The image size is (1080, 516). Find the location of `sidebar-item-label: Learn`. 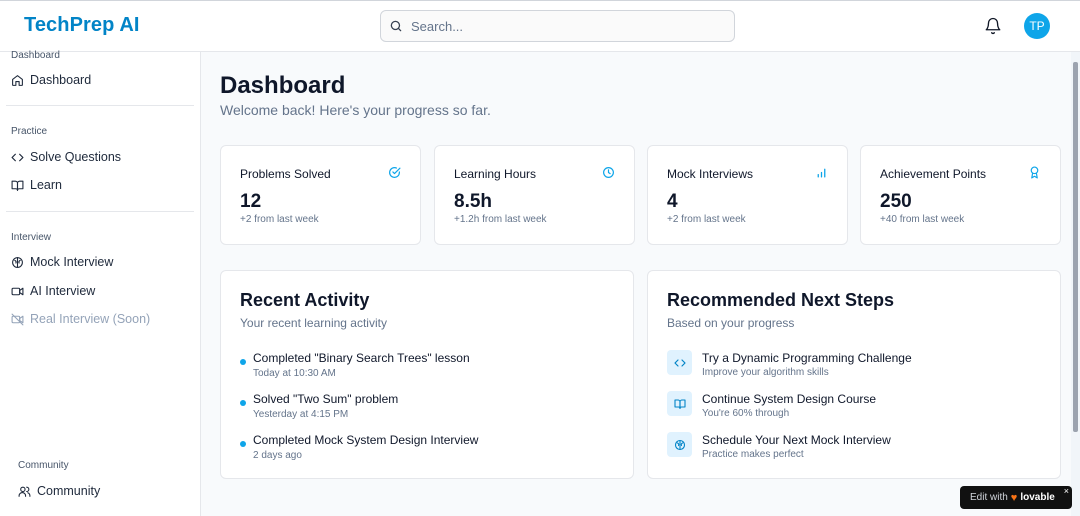

sidebar-item-label: Learn is located at coordinates (46, 185).